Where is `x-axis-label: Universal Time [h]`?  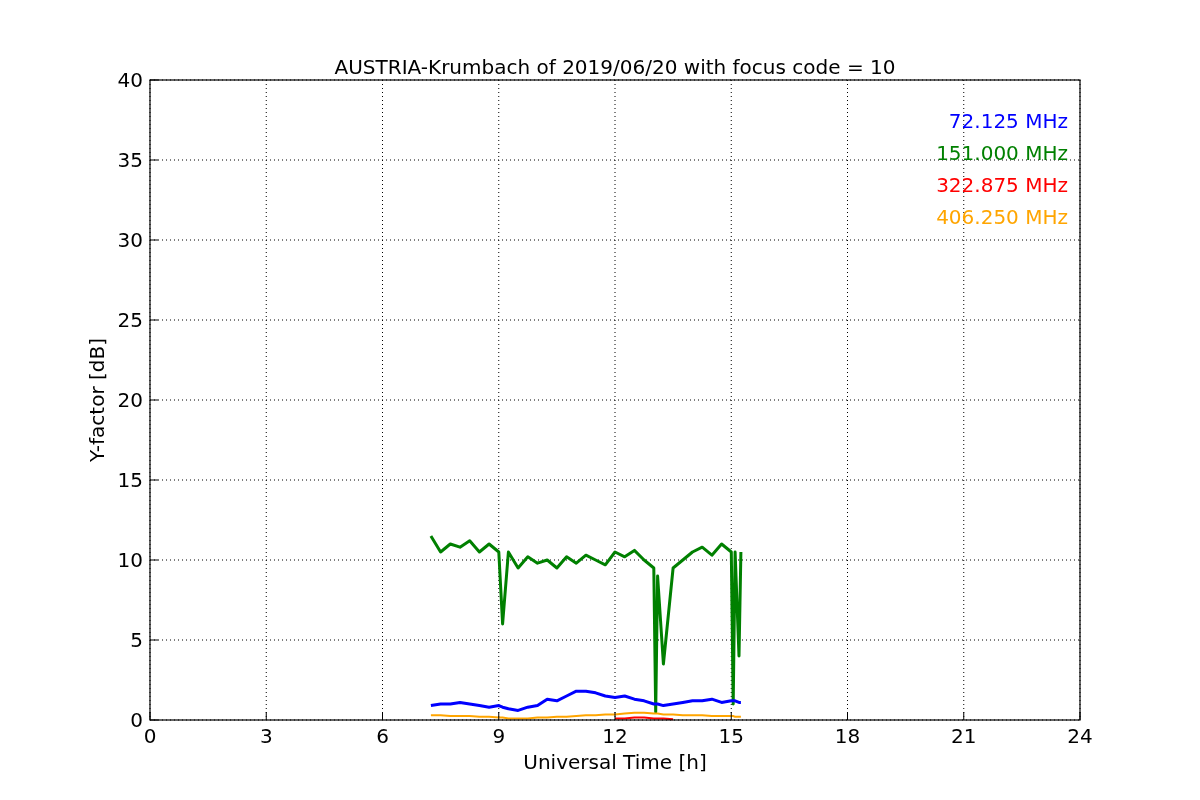
x-axis-label: Universal Time [h] is located at coordinates (615, 762).